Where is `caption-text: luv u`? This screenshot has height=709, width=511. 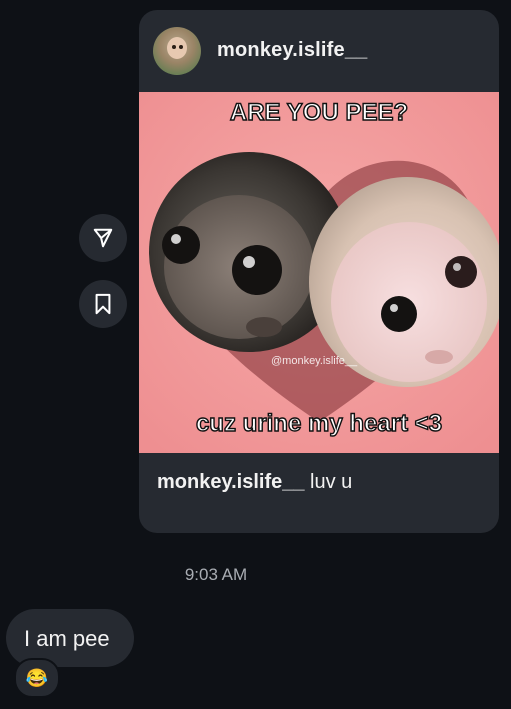
caption-text: luv u is located at coordinates (328, 482).